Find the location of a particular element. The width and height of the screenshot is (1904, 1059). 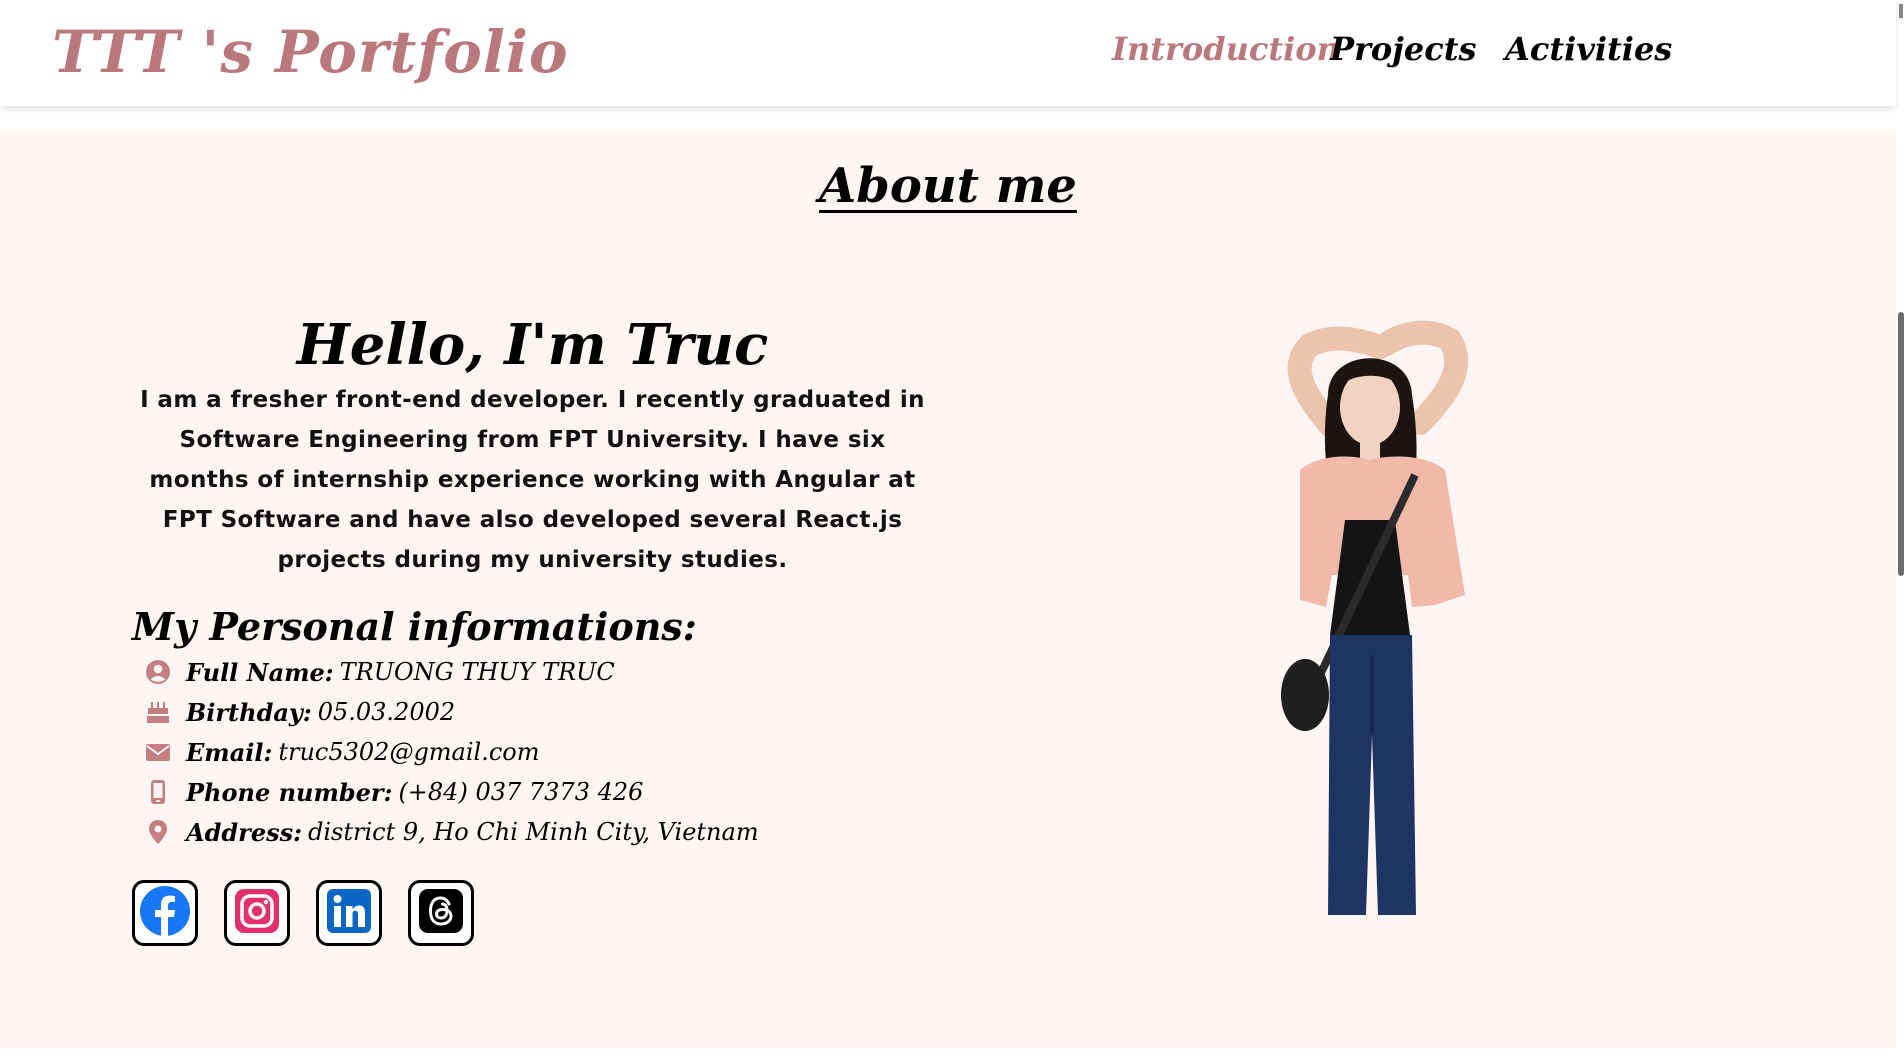

profile-photo is located at coordinates (1375, 617).